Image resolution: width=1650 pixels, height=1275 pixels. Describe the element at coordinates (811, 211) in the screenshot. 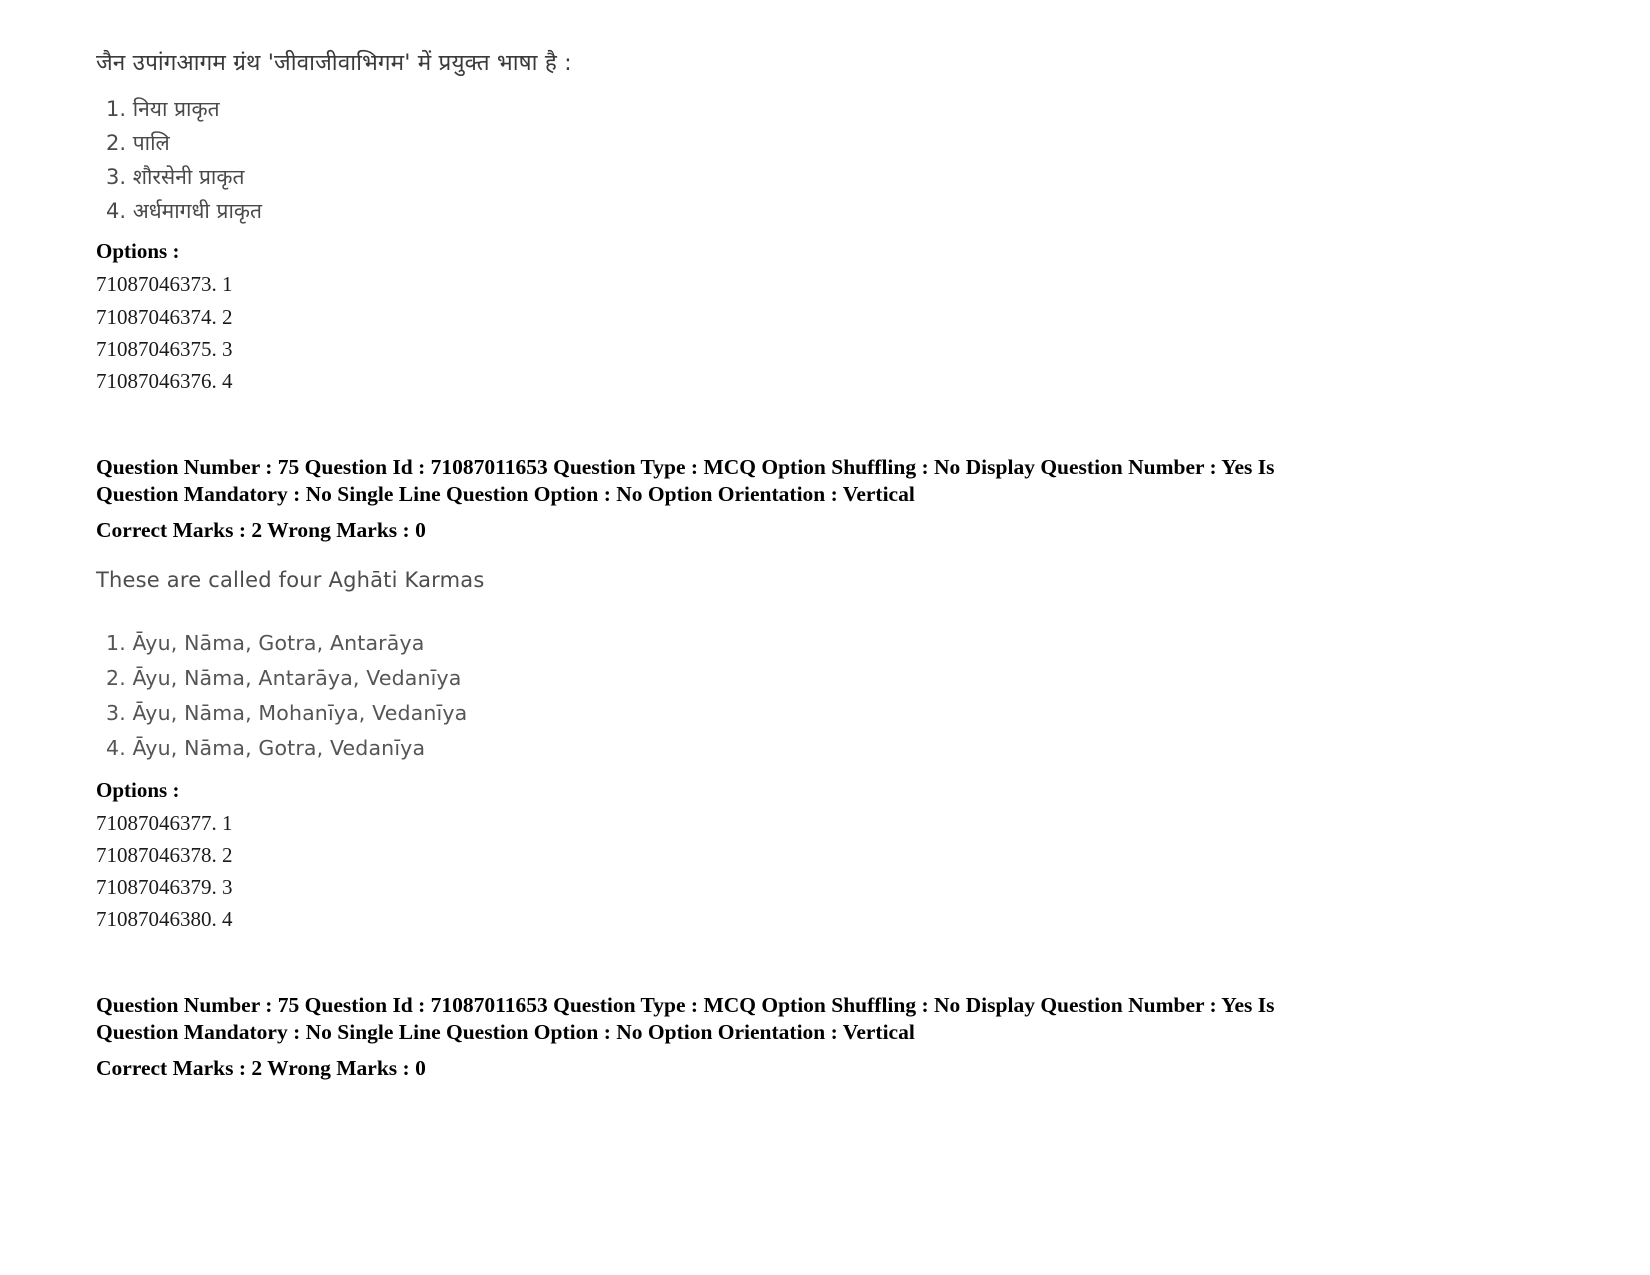

I see `answer-choice-1-4: 4. अर्धमागधी प्राकृत` at that location.